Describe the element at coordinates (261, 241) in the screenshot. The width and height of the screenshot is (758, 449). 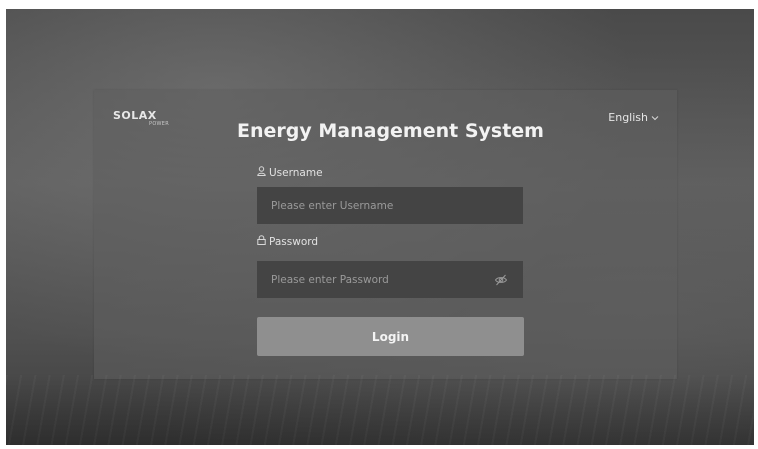
I see `lock-icon` at that location.